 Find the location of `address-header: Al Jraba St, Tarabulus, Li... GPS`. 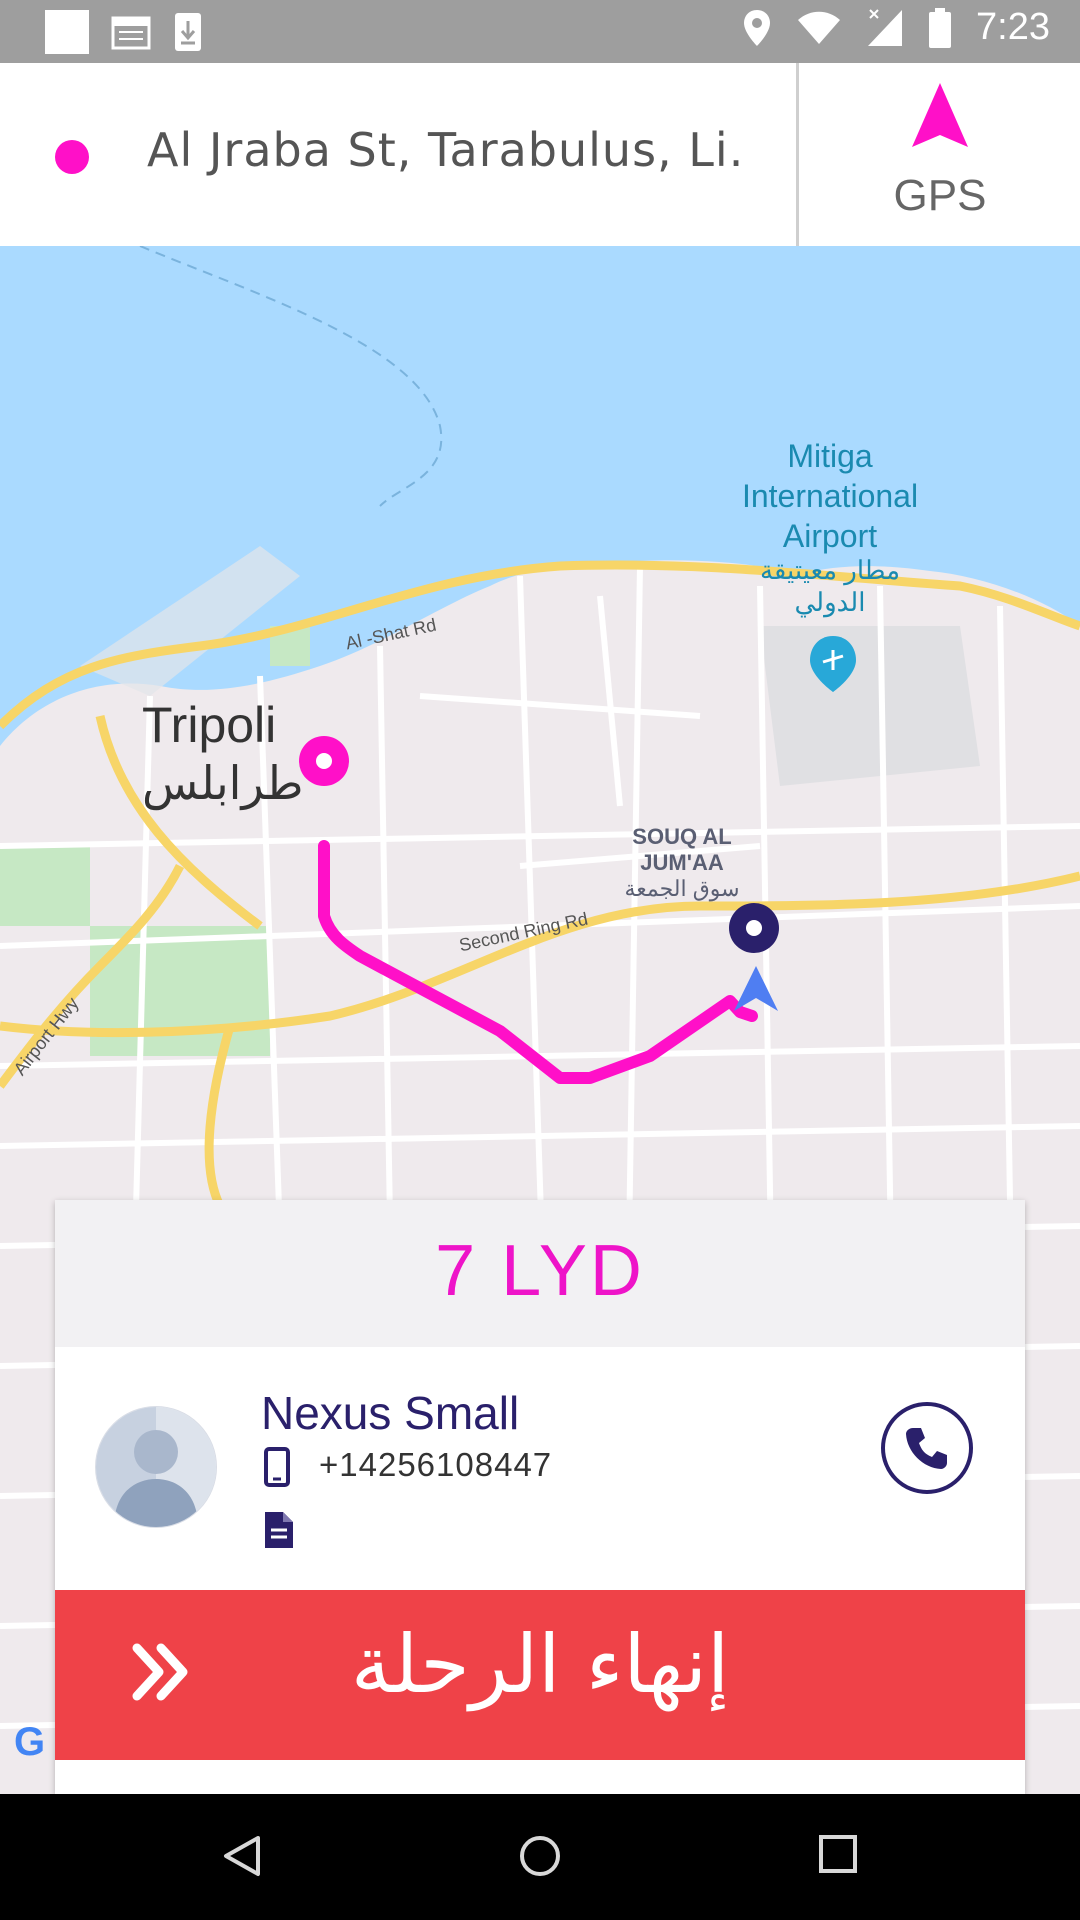

address-header: Al Jraba St, Tarabulus, Li... GPS is located at coordinates (540, 155).